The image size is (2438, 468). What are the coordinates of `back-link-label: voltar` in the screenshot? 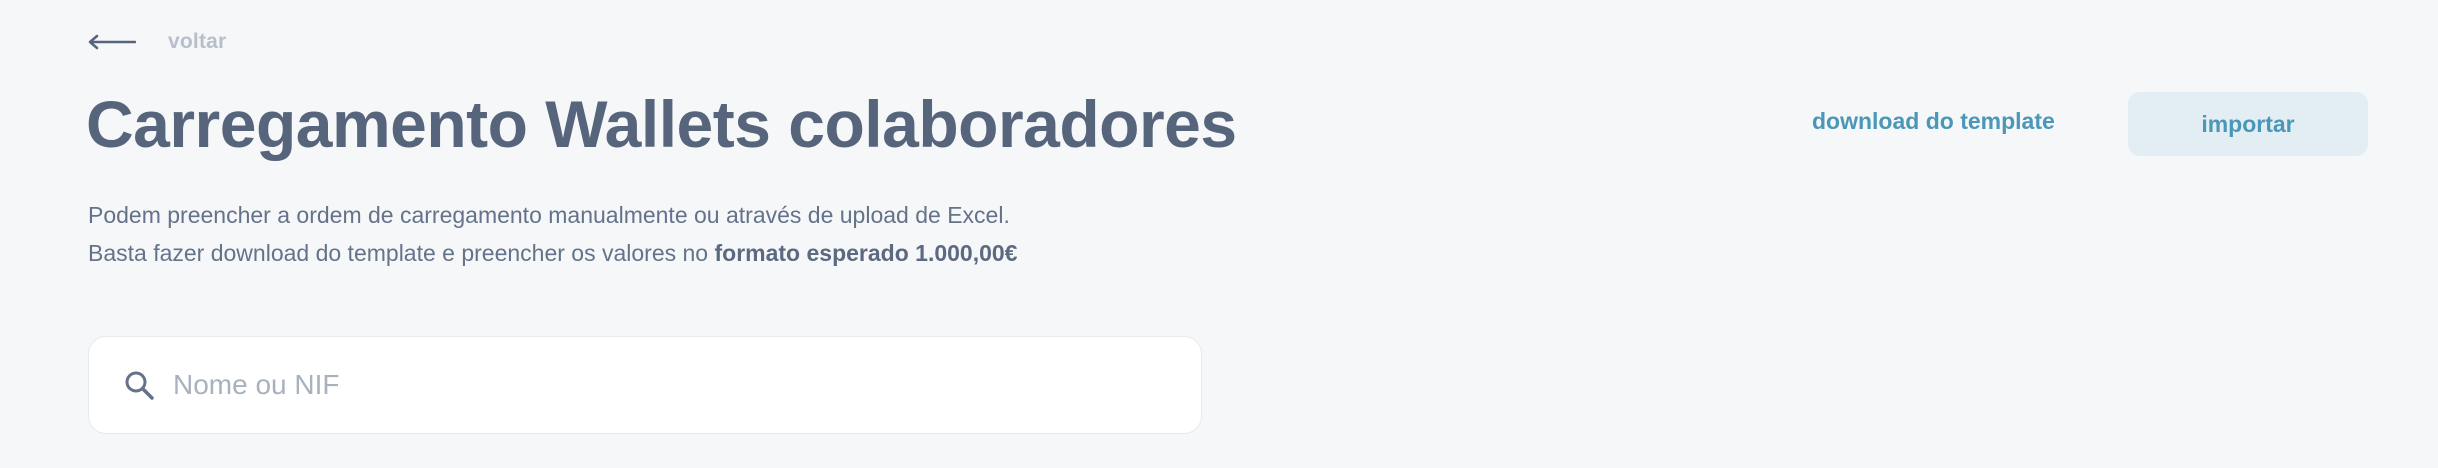 It's located at (197, 41).